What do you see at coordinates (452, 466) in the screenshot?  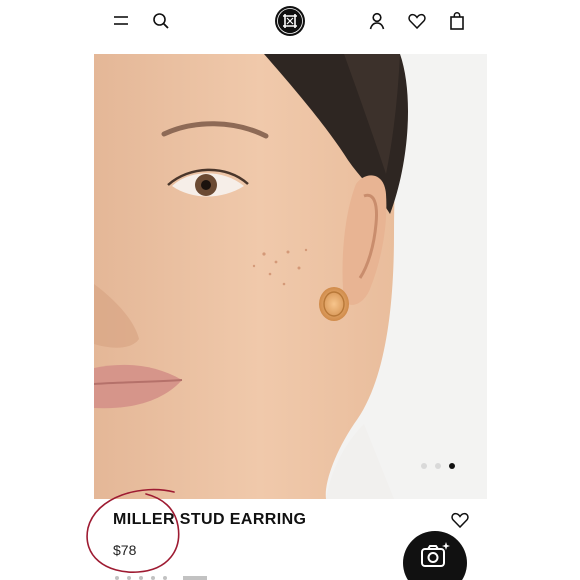 I see `gallery-dot-3-active` at bounding box center [452, 466].